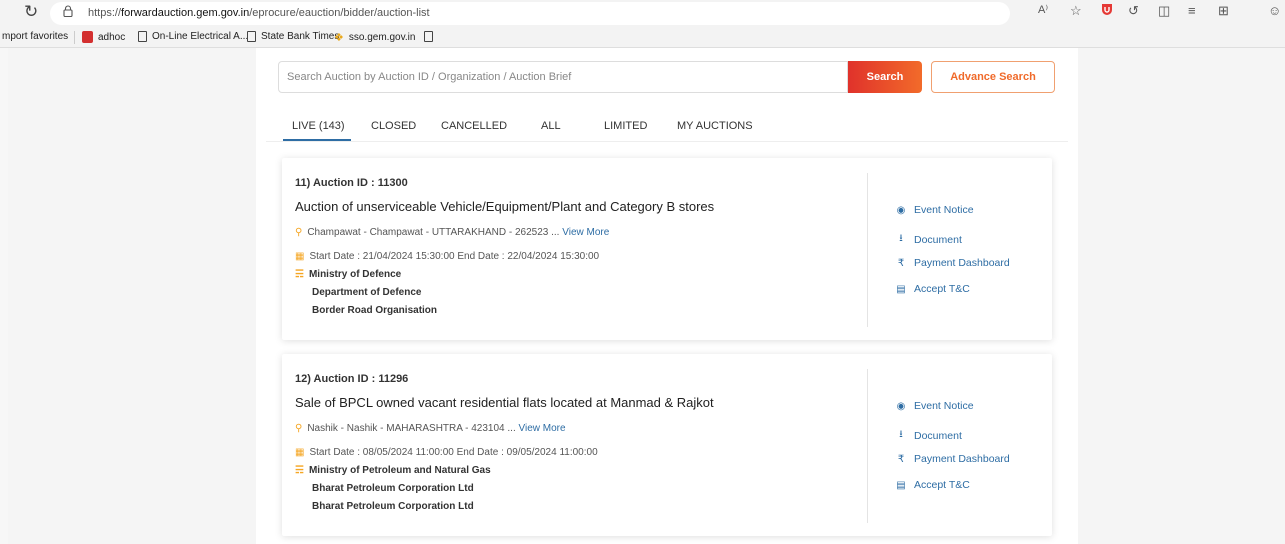 This screenshot has height=544, width=1285. What do you see at coordinates (87, 37) in the screenshot?
I see `pdf-icon` at bounding box center [87, 37].